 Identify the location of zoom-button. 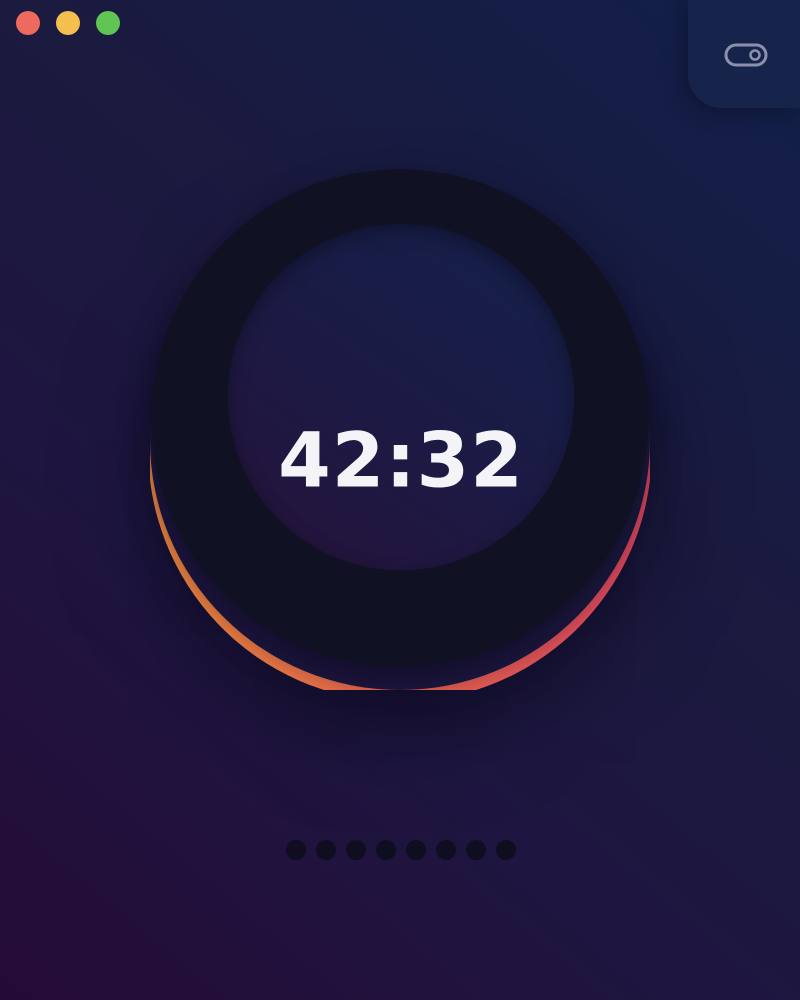
(108, 23).